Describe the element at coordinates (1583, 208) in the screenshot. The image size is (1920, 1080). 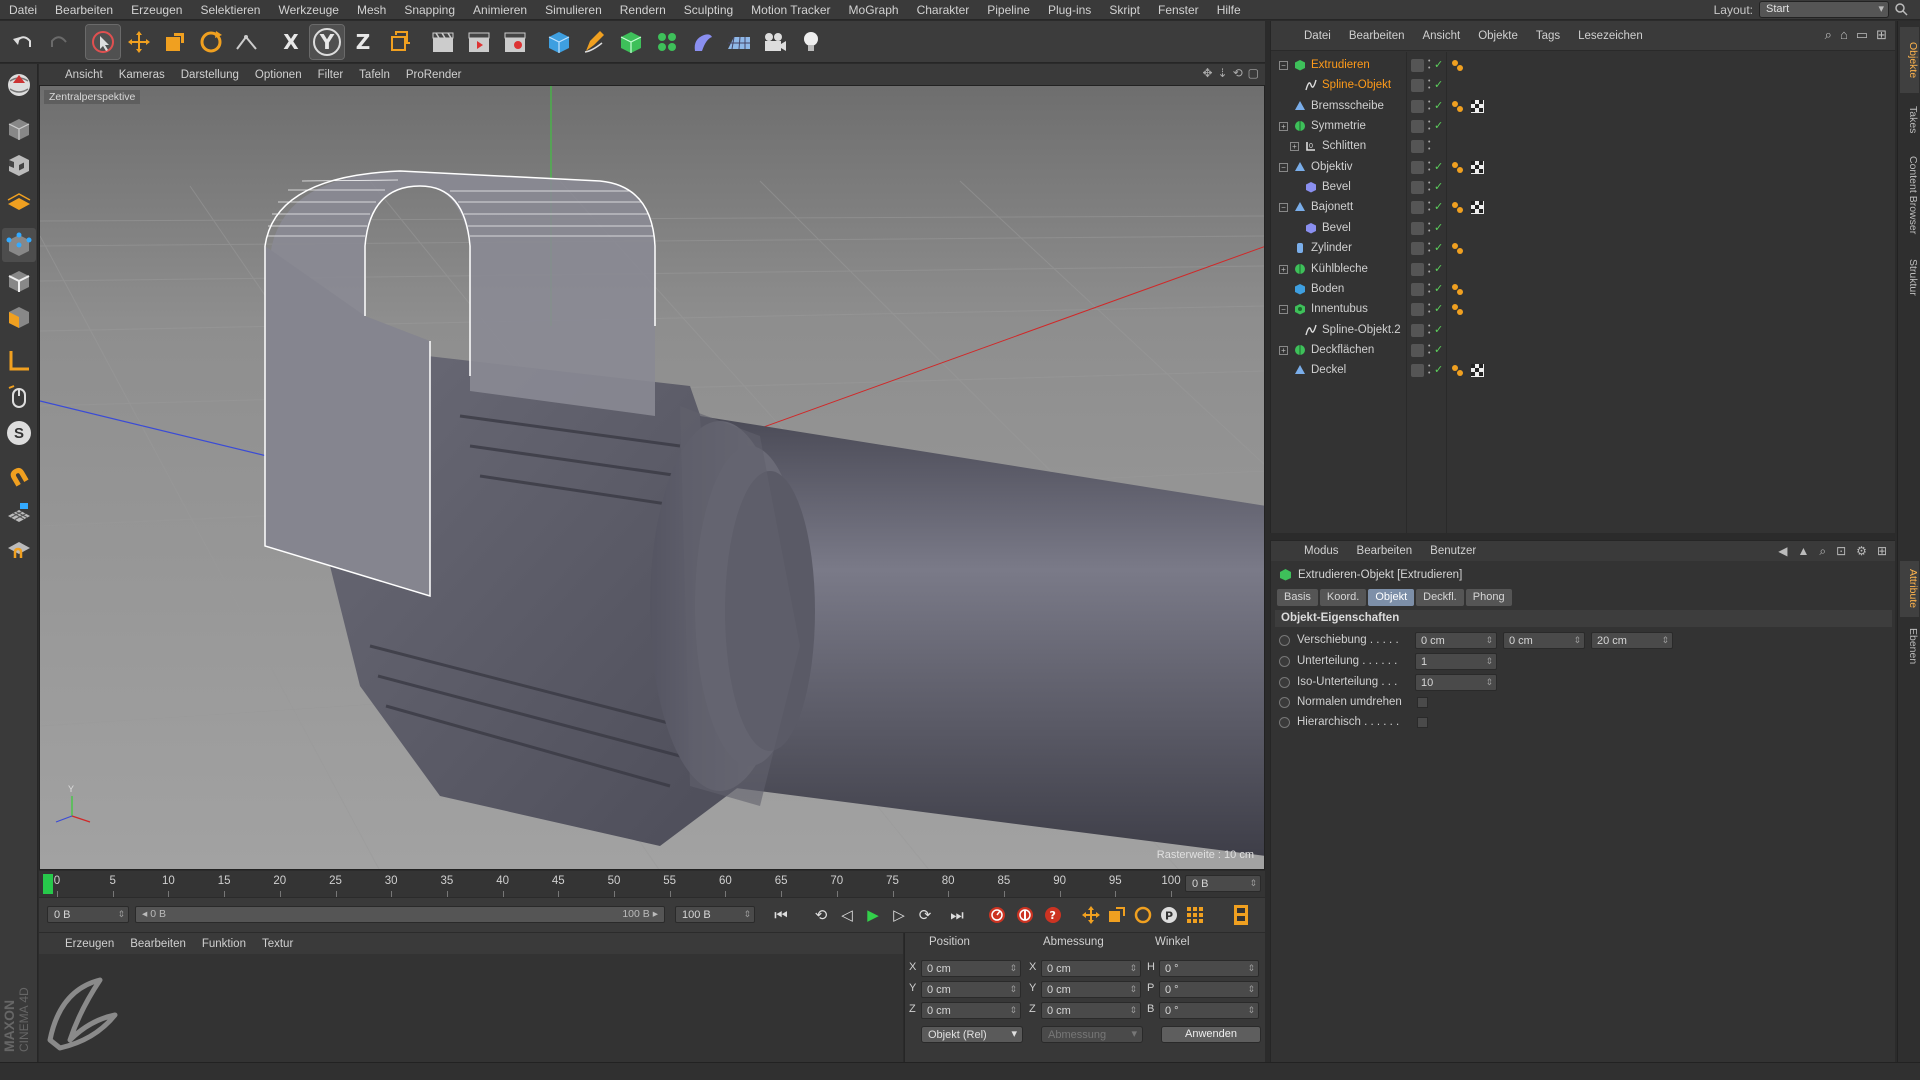
I see `object-row-bajonett: − Bajonett • • ✓` at that location.